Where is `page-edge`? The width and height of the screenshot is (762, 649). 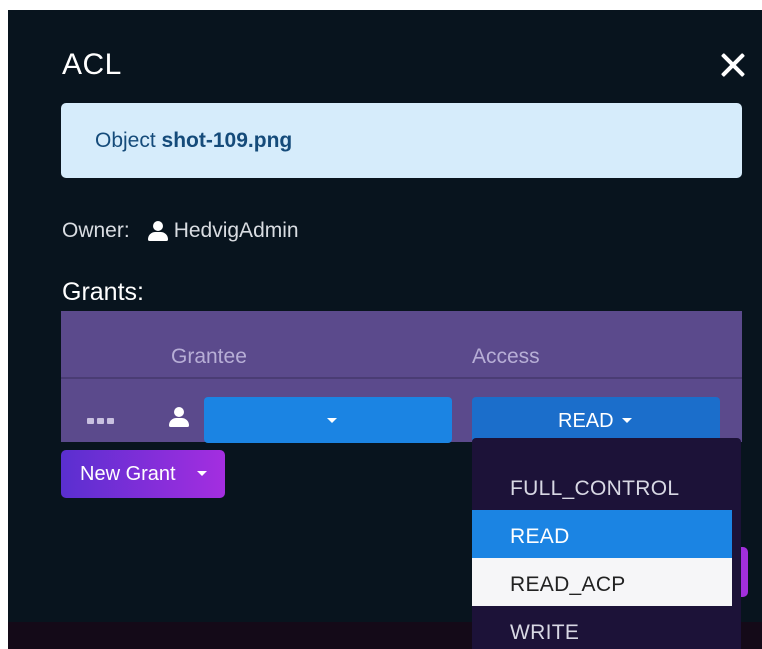 page-edge is located at coordinates (4, 324).